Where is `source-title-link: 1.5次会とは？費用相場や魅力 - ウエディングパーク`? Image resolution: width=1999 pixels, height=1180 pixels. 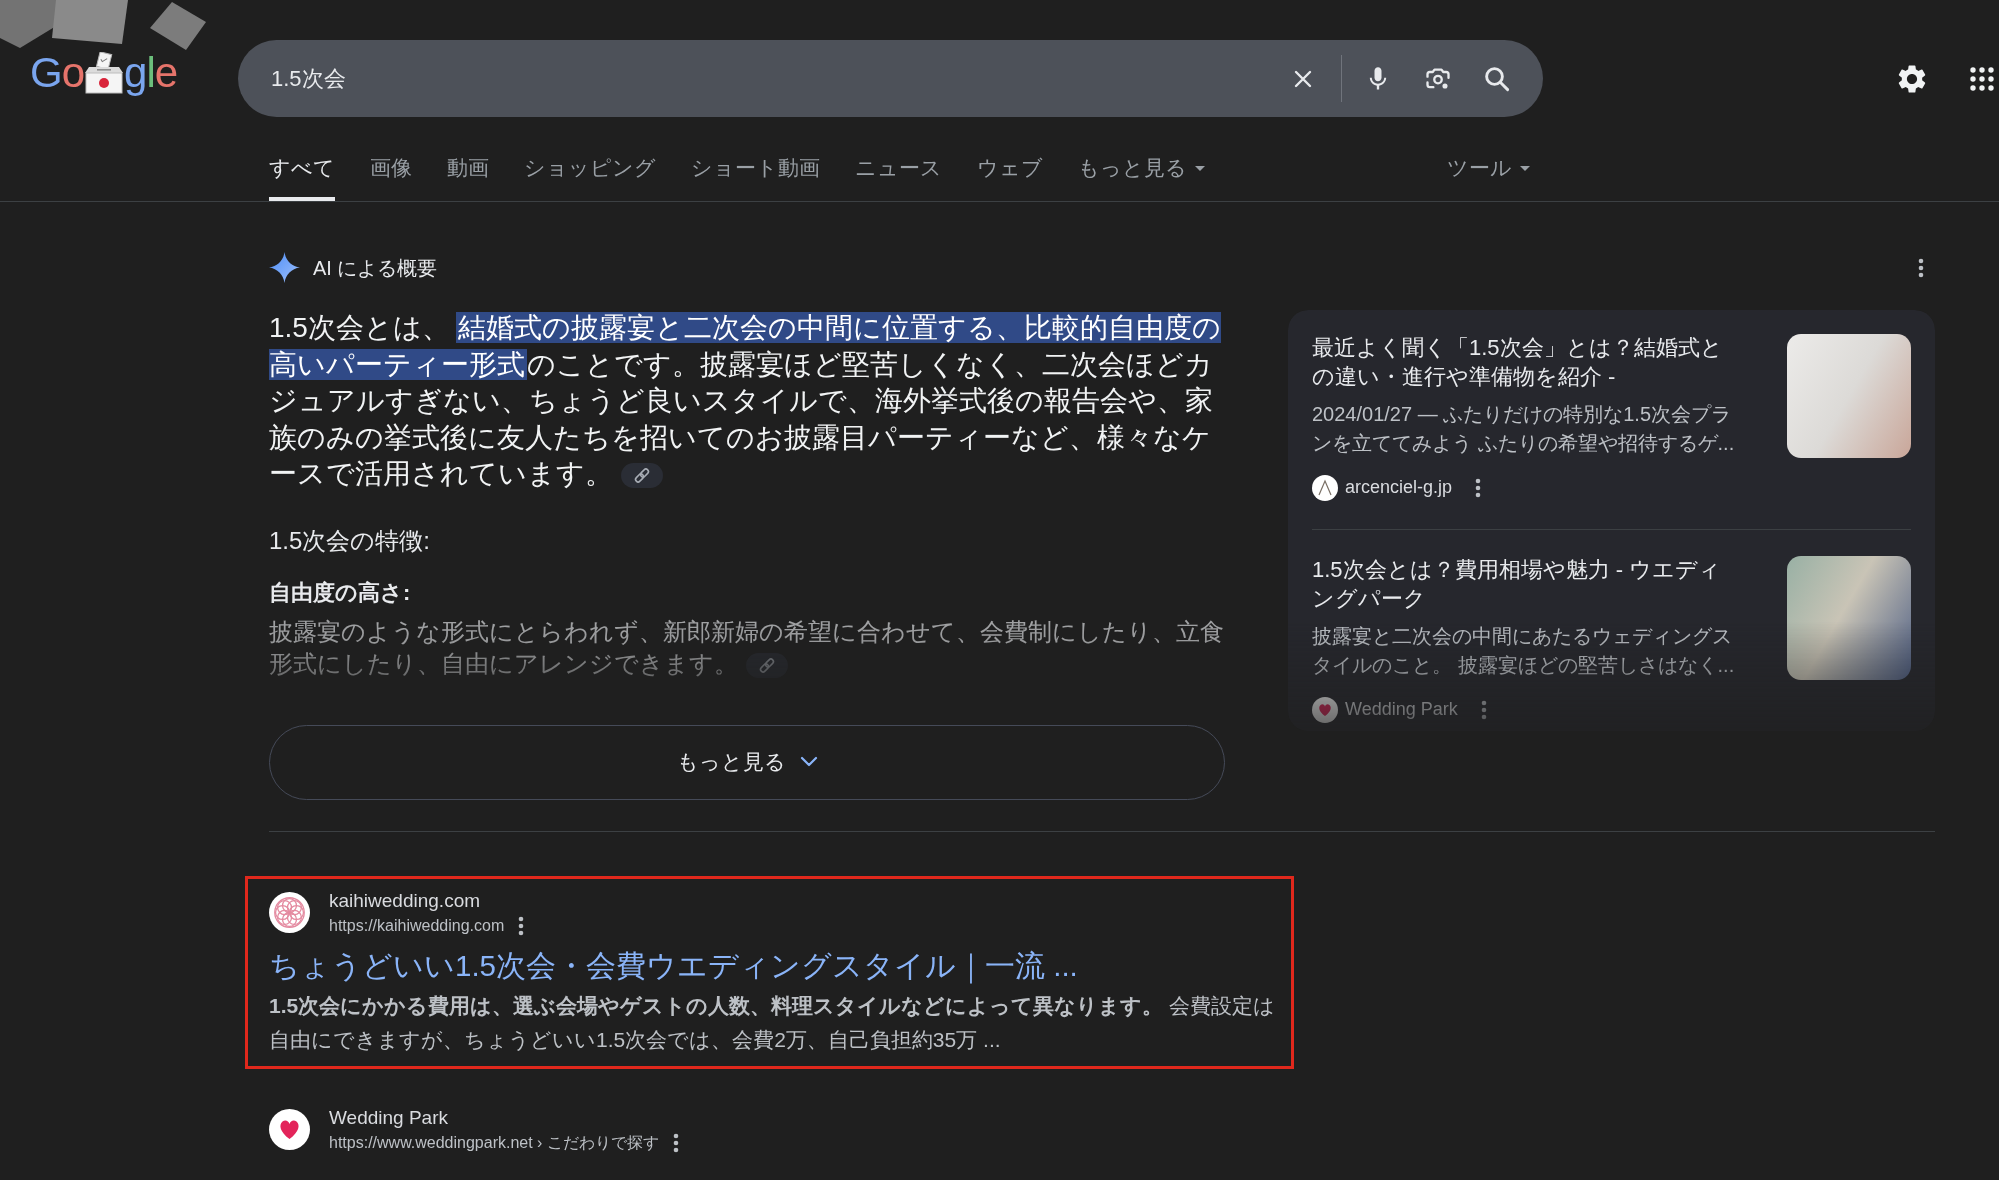 source-title-link: 1.5次会とは？費用相場や魅力 - ウエディングパーク is located at coordinates (1527, 584).